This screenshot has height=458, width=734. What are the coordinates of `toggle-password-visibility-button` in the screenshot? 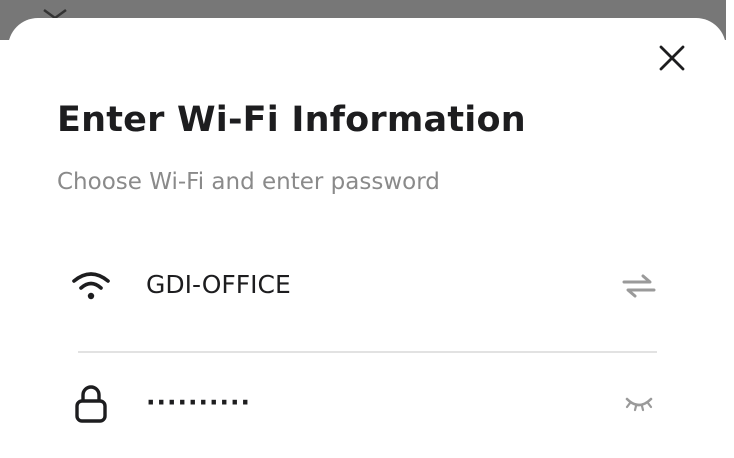 It's located at (639, 404).